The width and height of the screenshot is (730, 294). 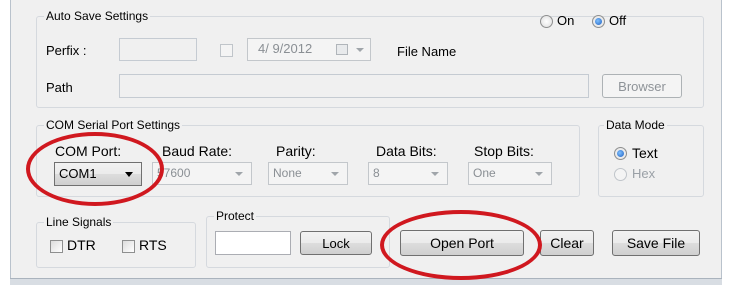 What do you see at coordinates (644, 173) in the screenshot?
I see `data-mode-hex-label: Hex` at bounding box center [644, 173].